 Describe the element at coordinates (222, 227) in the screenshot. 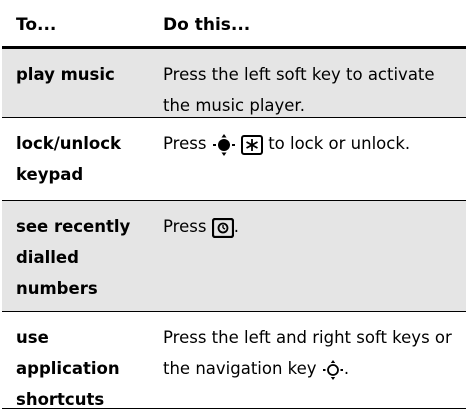

I see `send-key-icon` at that location.